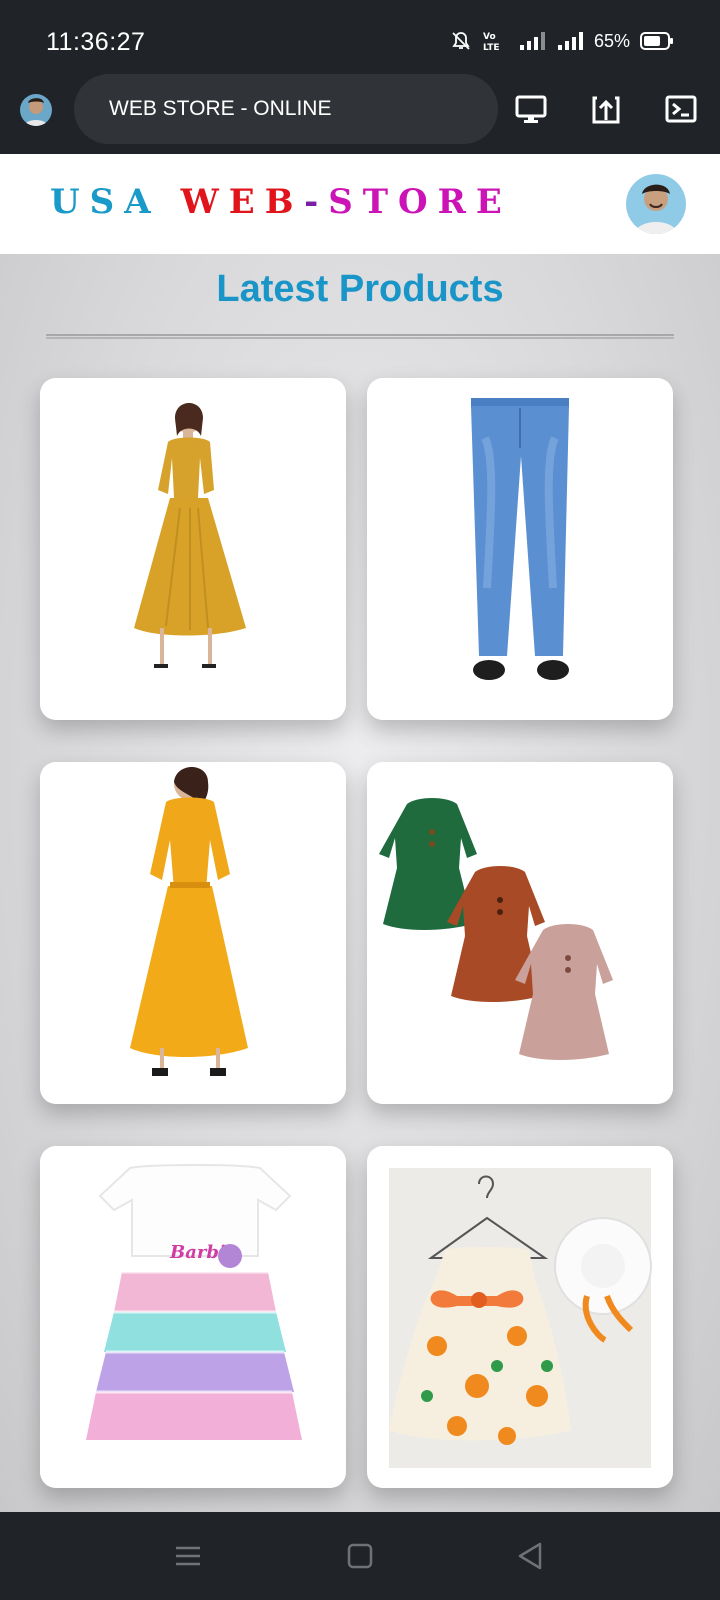 The image size is (720, 1600). I want to click on volte-icon: Vo LTE, so click(495, 41).